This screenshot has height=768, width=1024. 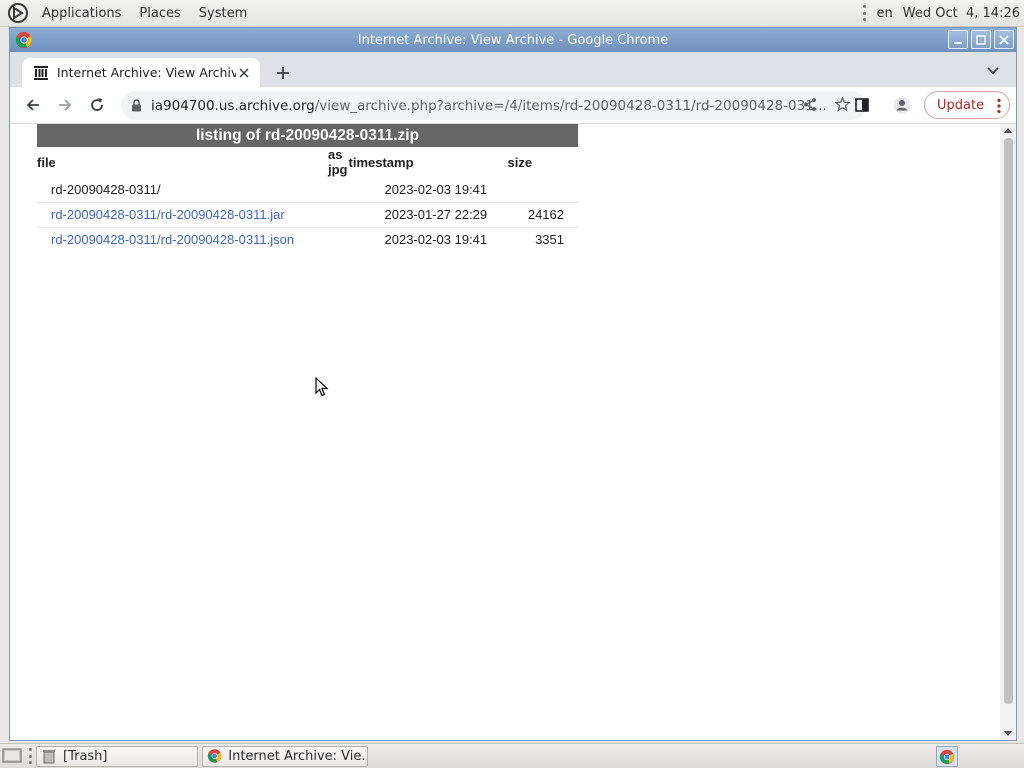 I want to click on tab-search-chevron-icon, so click(x=993, y=71).